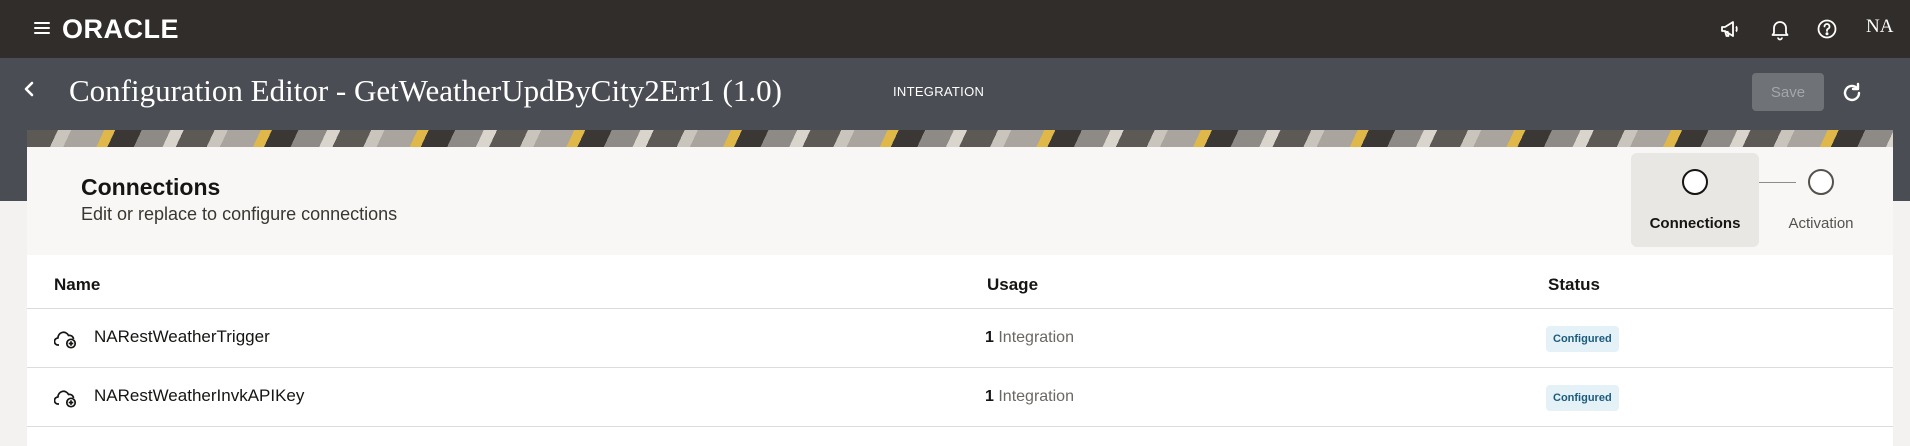 The width and height of the screenshot is (1910, 446). Describe the element at coordinates (1695, 223) in the screenshot. I see `step-label: Connections` at that location.